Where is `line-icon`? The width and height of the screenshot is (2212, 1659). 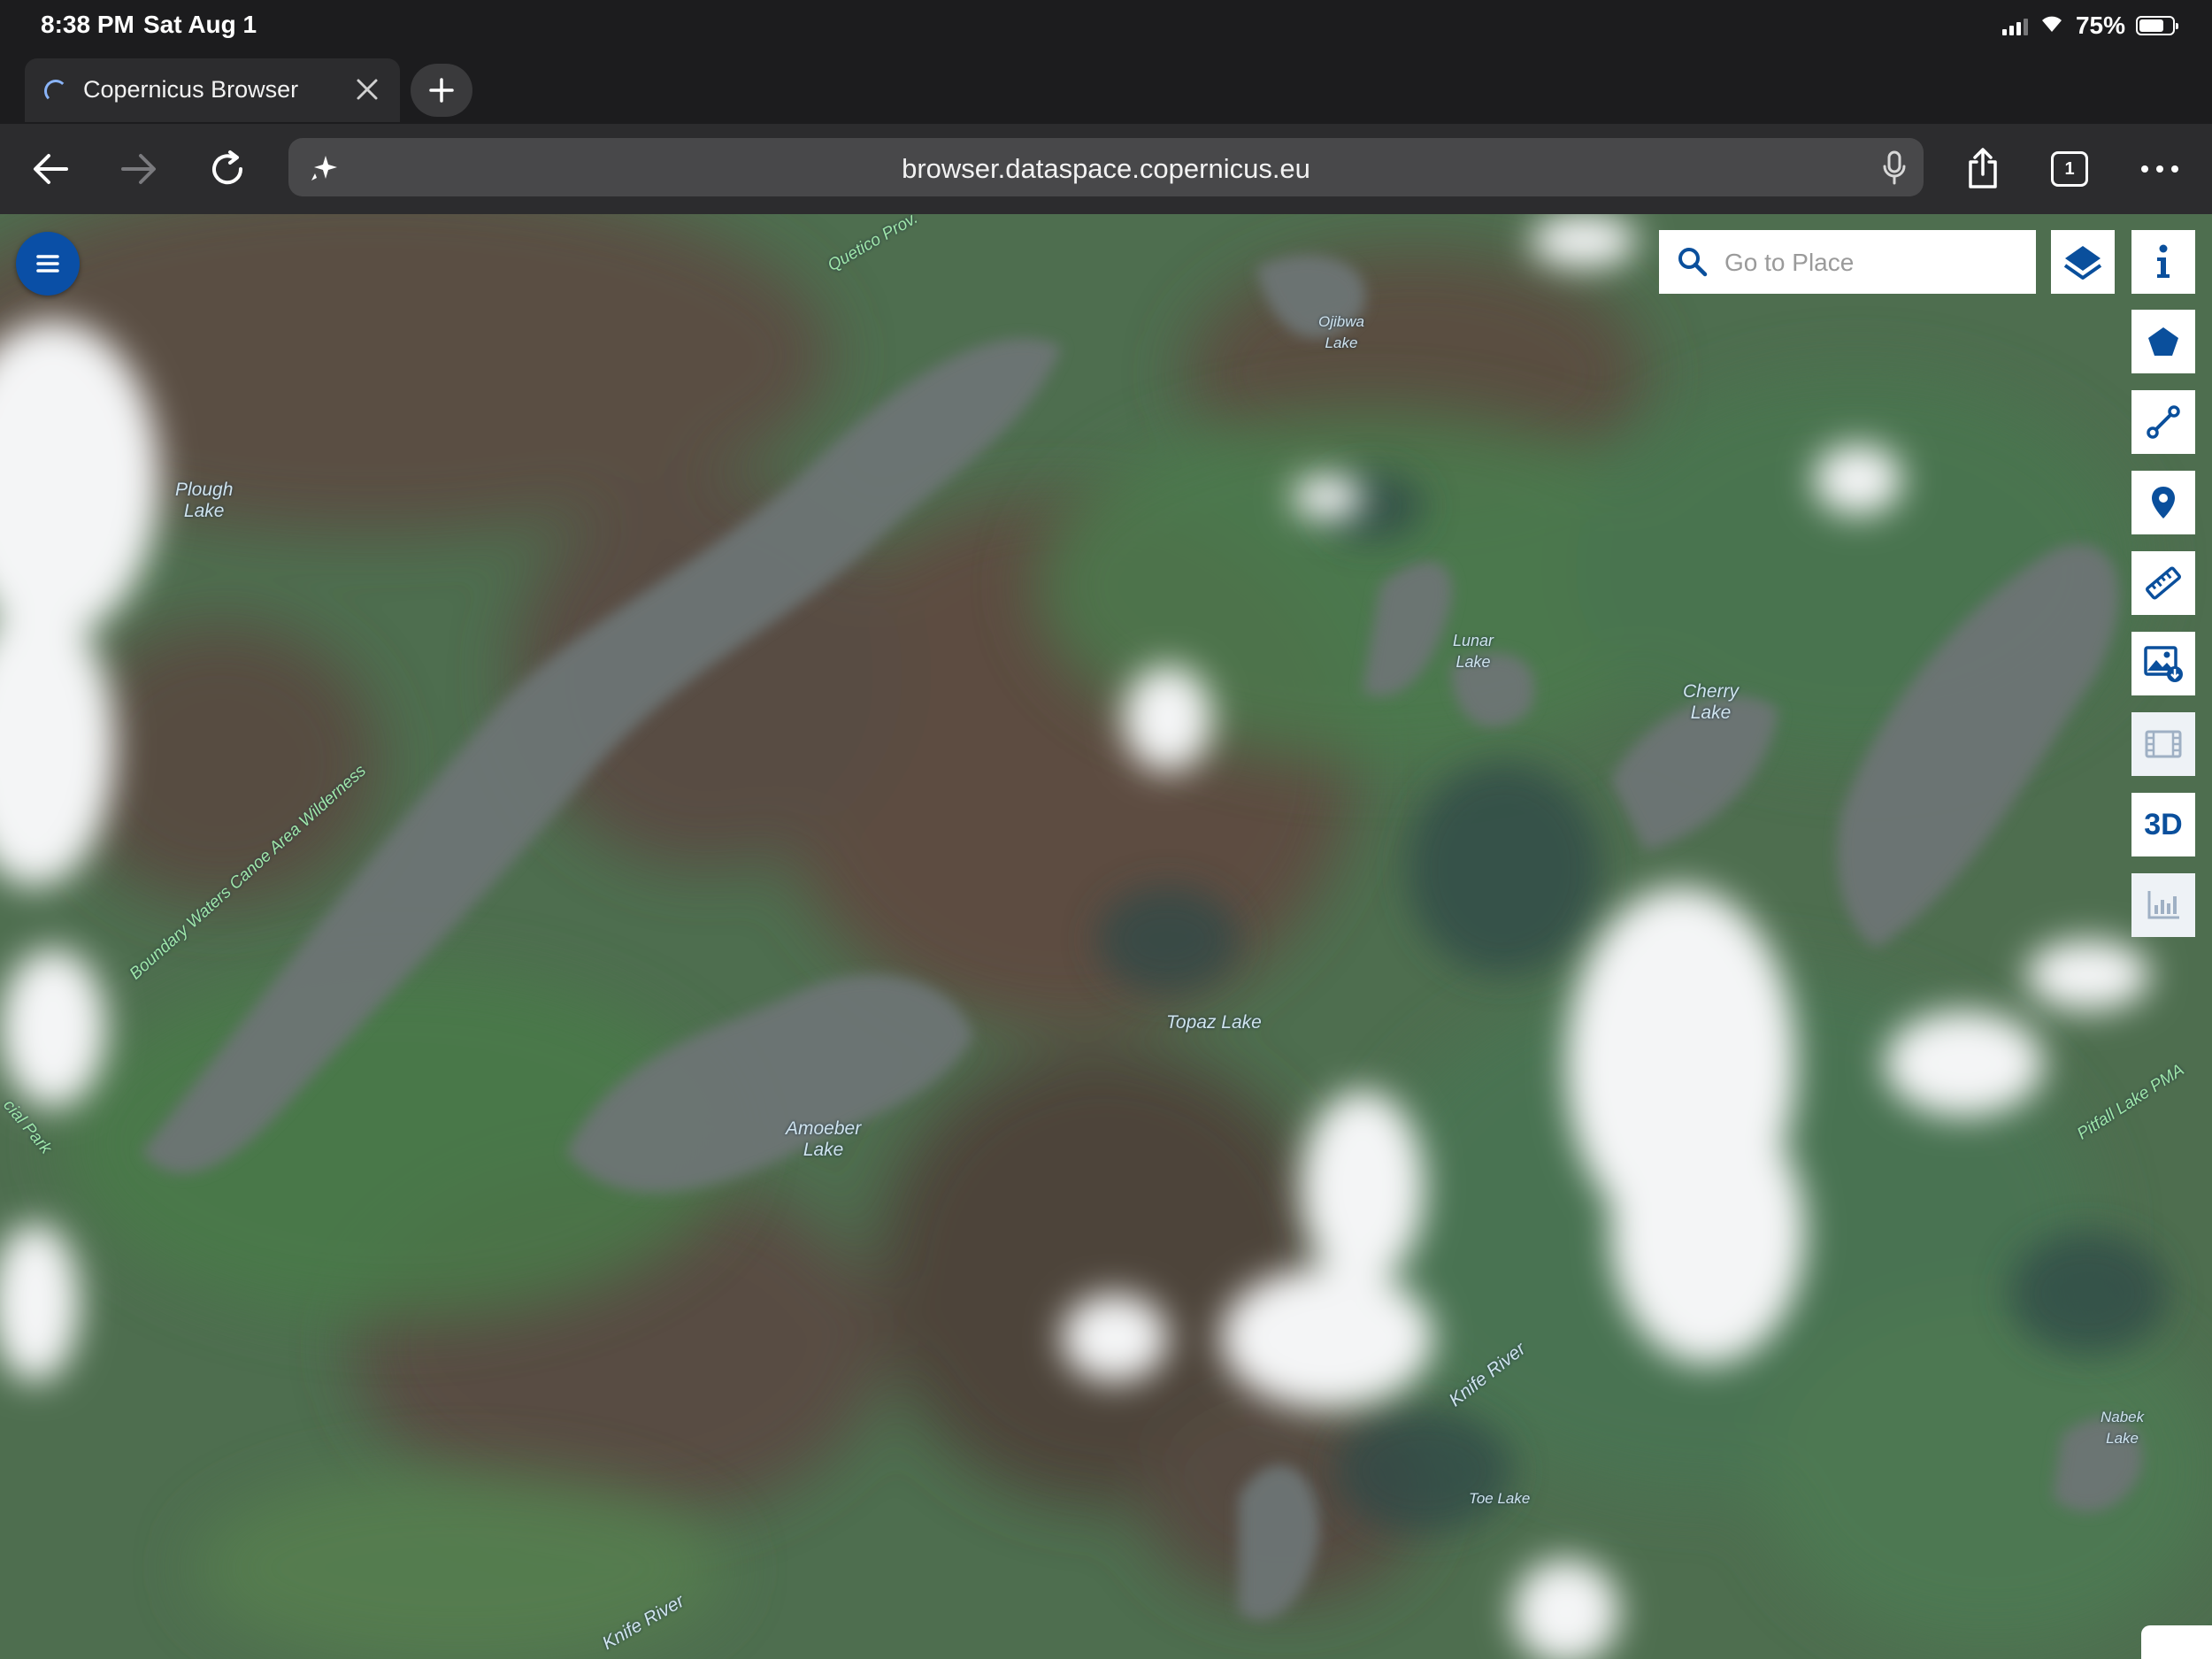
line-icon is located at coordinates (2163, 422).